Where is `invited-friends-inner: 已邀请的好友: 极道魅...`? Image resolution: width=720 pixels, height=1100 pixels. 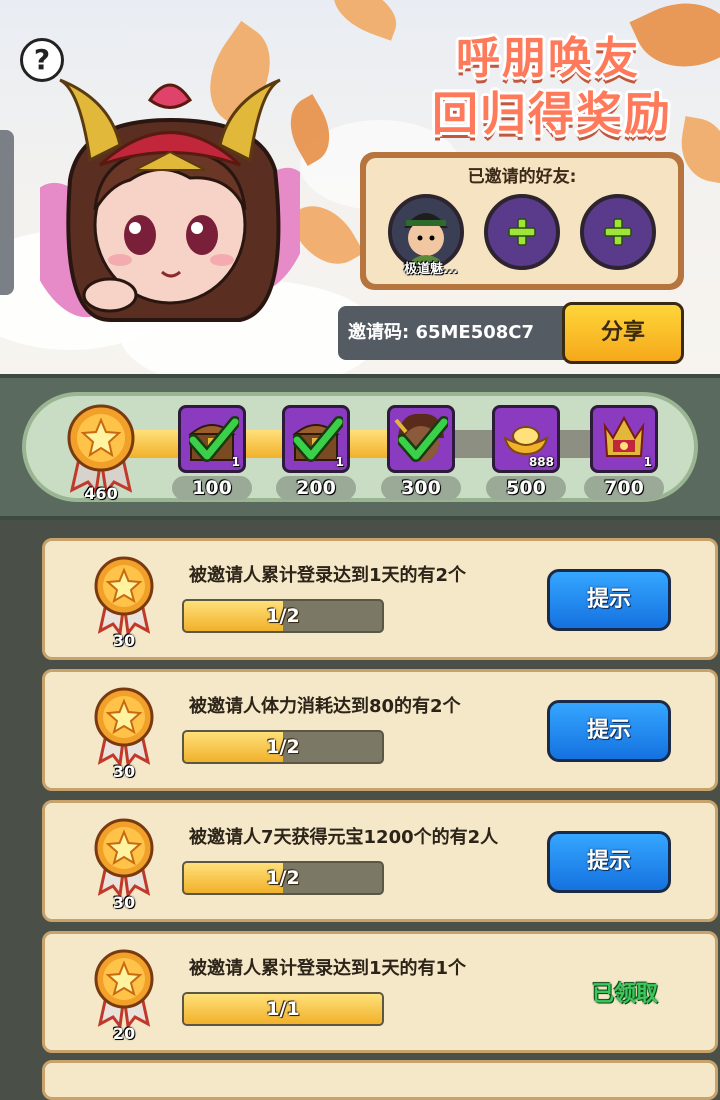 invited-friends-inner: 已邀请的好友: 极道魅... is located at coordinates (522, 221).